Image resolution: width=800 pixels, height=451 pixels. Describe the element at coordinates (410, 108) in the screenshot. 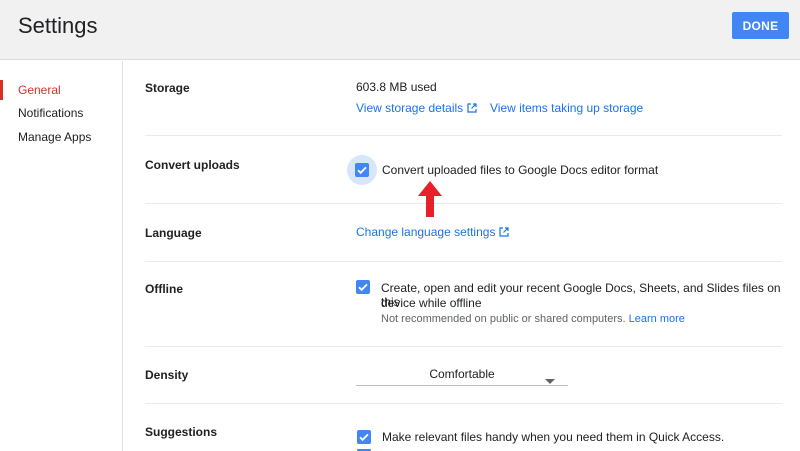

I see `link-label: View storage details` at that location.